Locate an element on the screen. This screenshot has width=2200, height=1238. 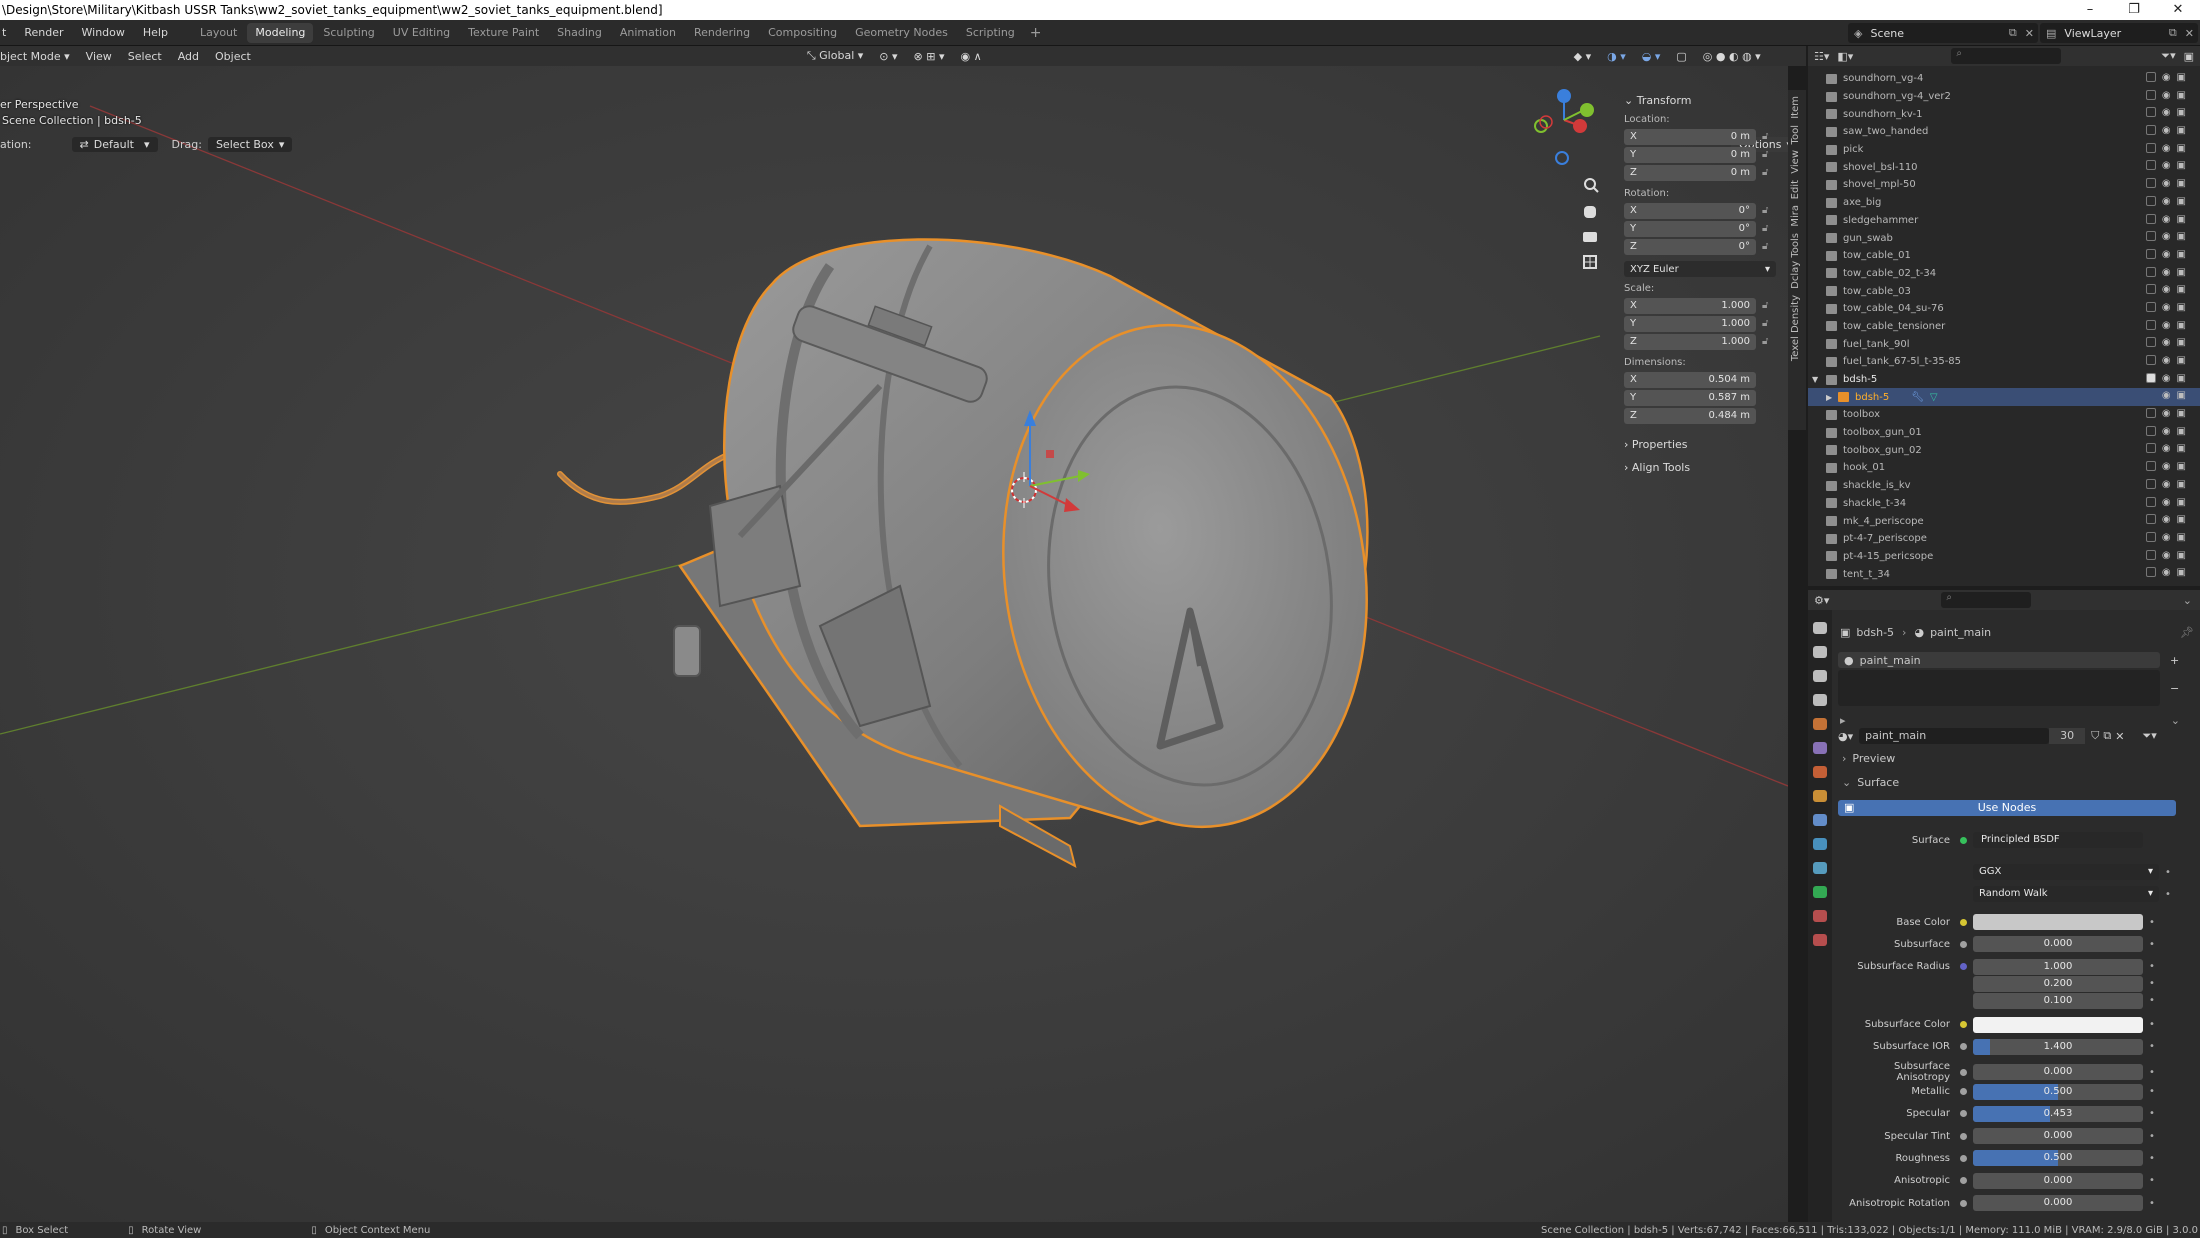
outliner-item: axe_big ◉ ▣ is located at coordinates (2004, 203).